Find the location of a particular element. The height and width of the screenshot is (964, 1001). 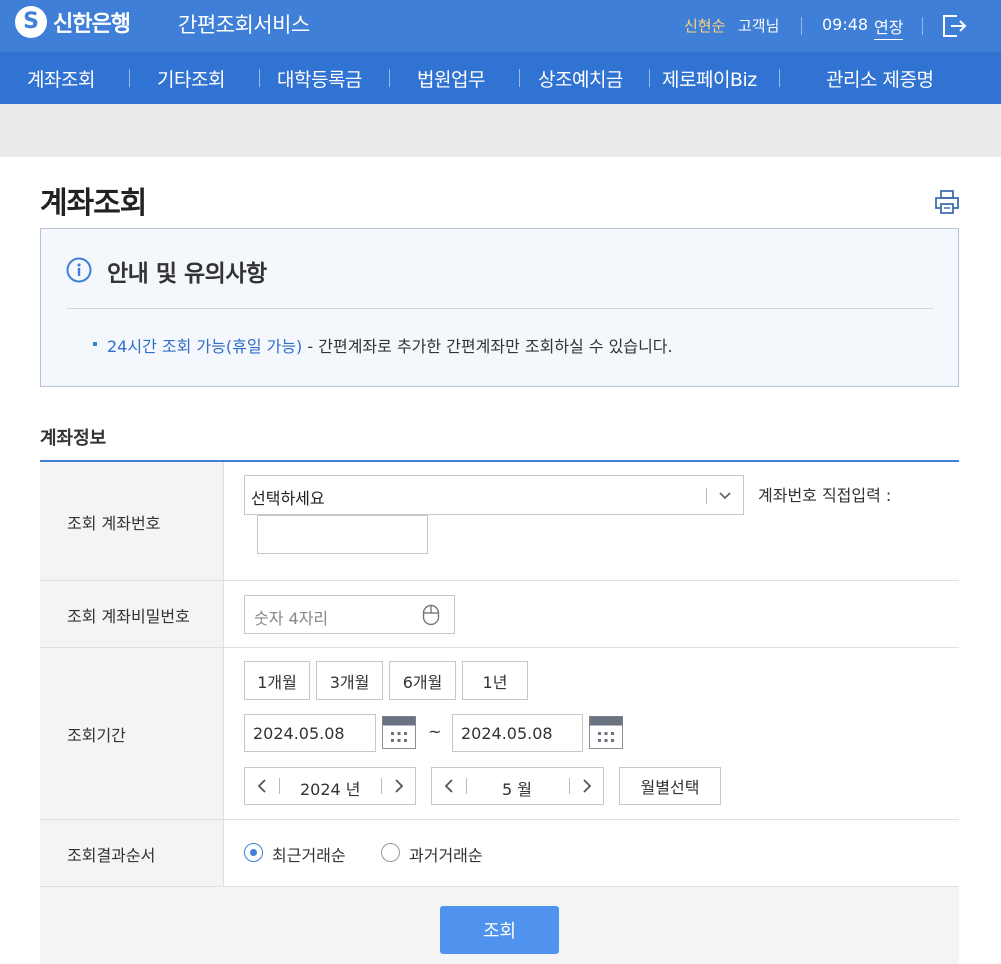

user-suffix: 고객님 is located at coordinates (759, 26).